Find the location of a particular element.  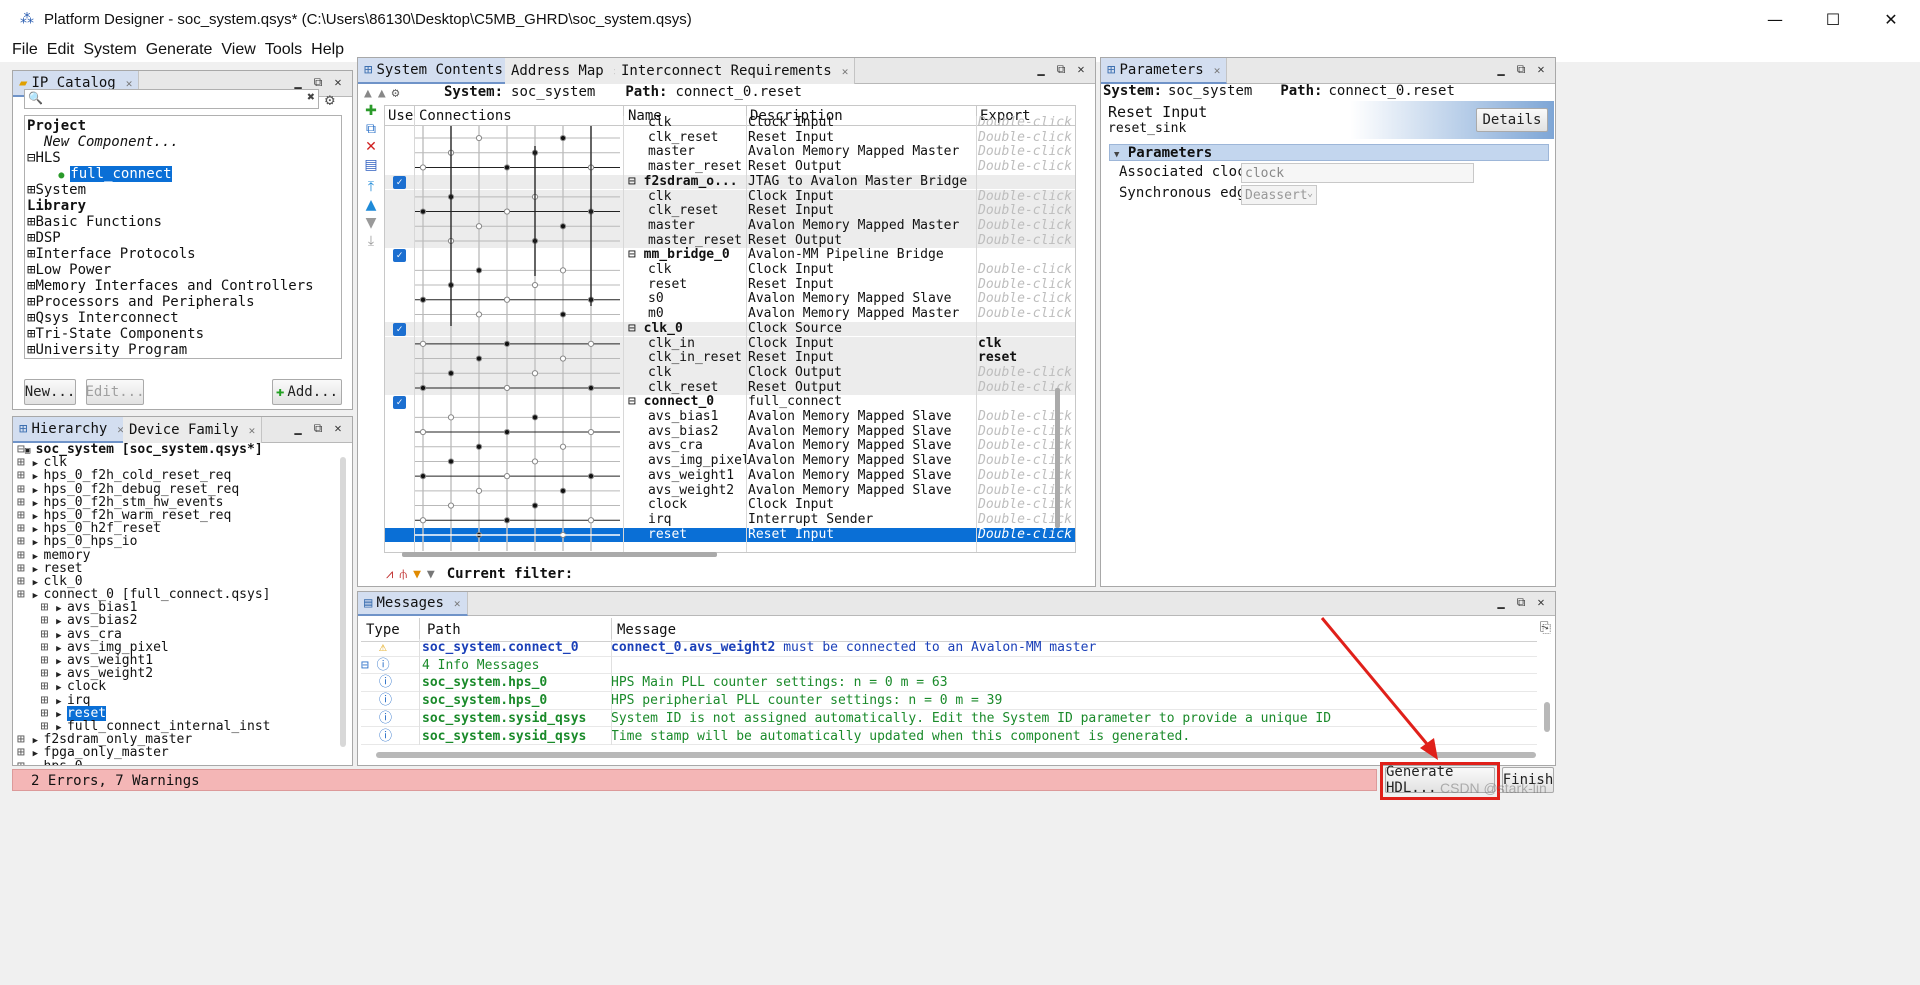

collapse-icon: ⊟ is located at coordinates (636, 181).